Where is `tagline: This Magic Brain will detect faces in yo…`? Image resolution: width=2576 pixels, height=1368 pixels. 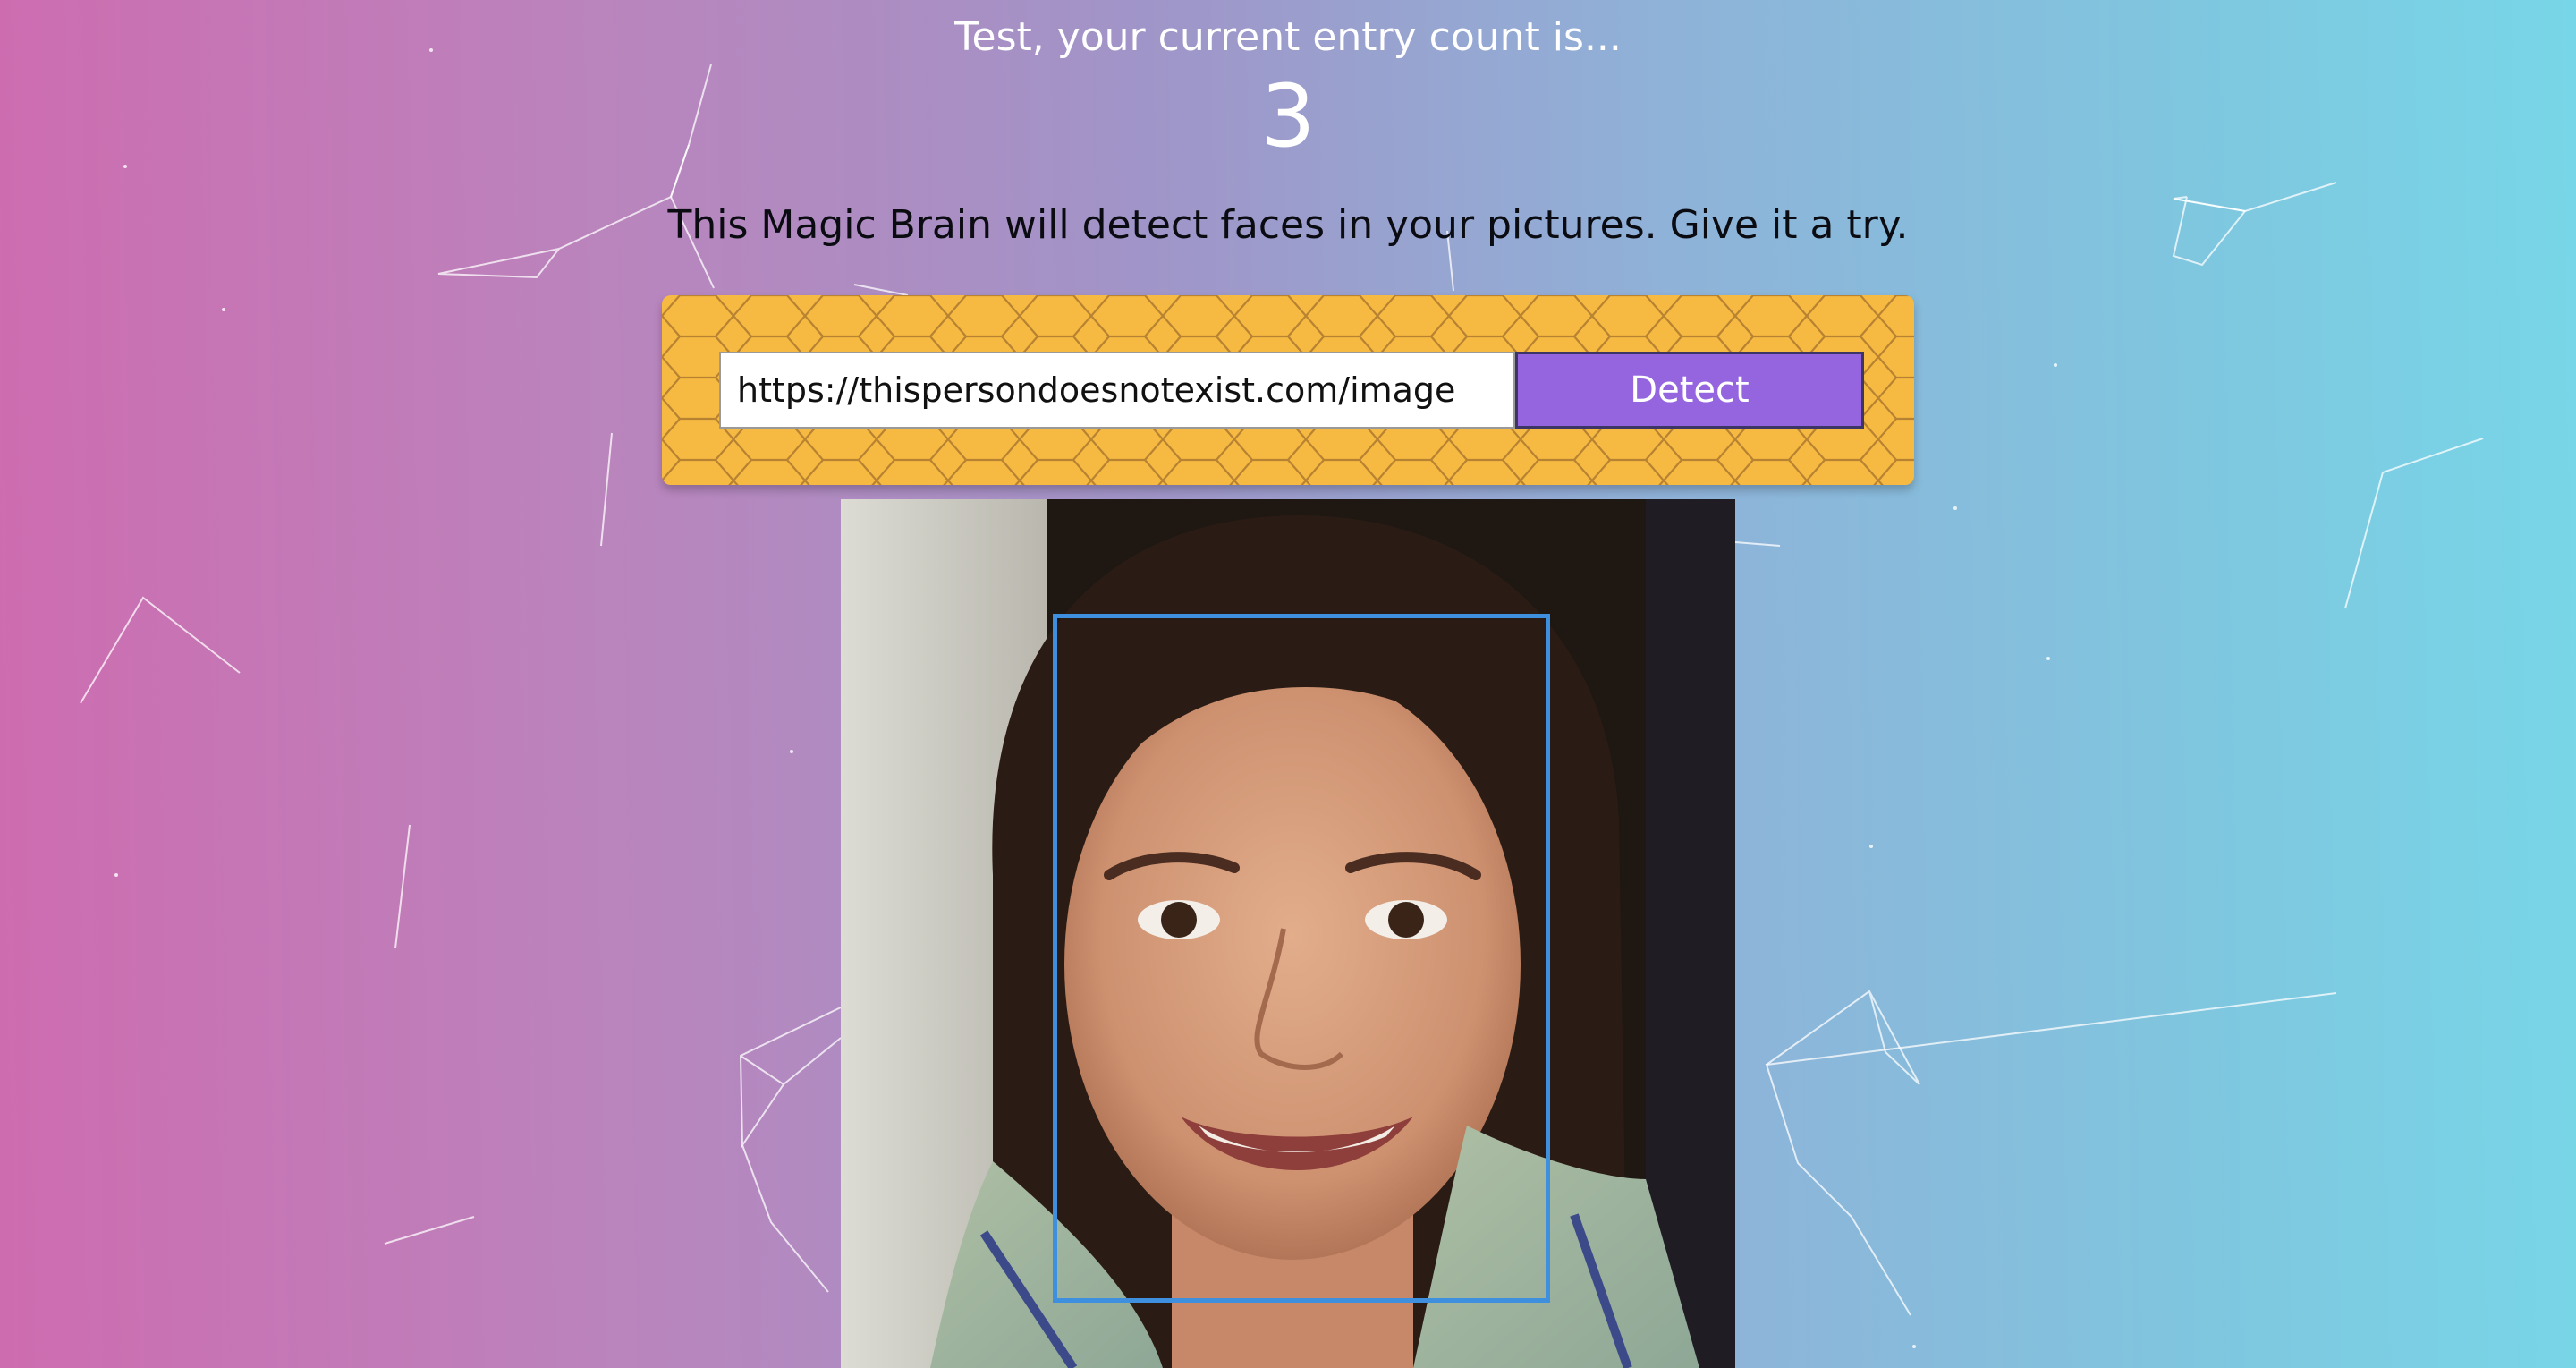 tagline: This Magic Brain will detect faces in yo… is located at coordinates (1288, 225).